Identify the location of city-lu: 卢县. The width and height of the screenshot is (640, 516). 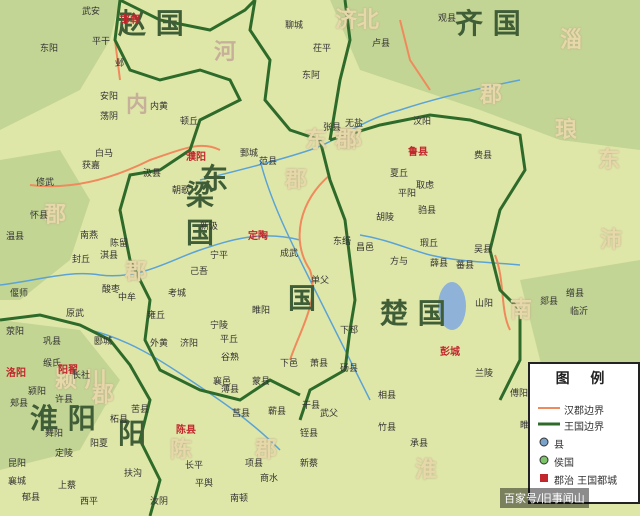
(381, 44).